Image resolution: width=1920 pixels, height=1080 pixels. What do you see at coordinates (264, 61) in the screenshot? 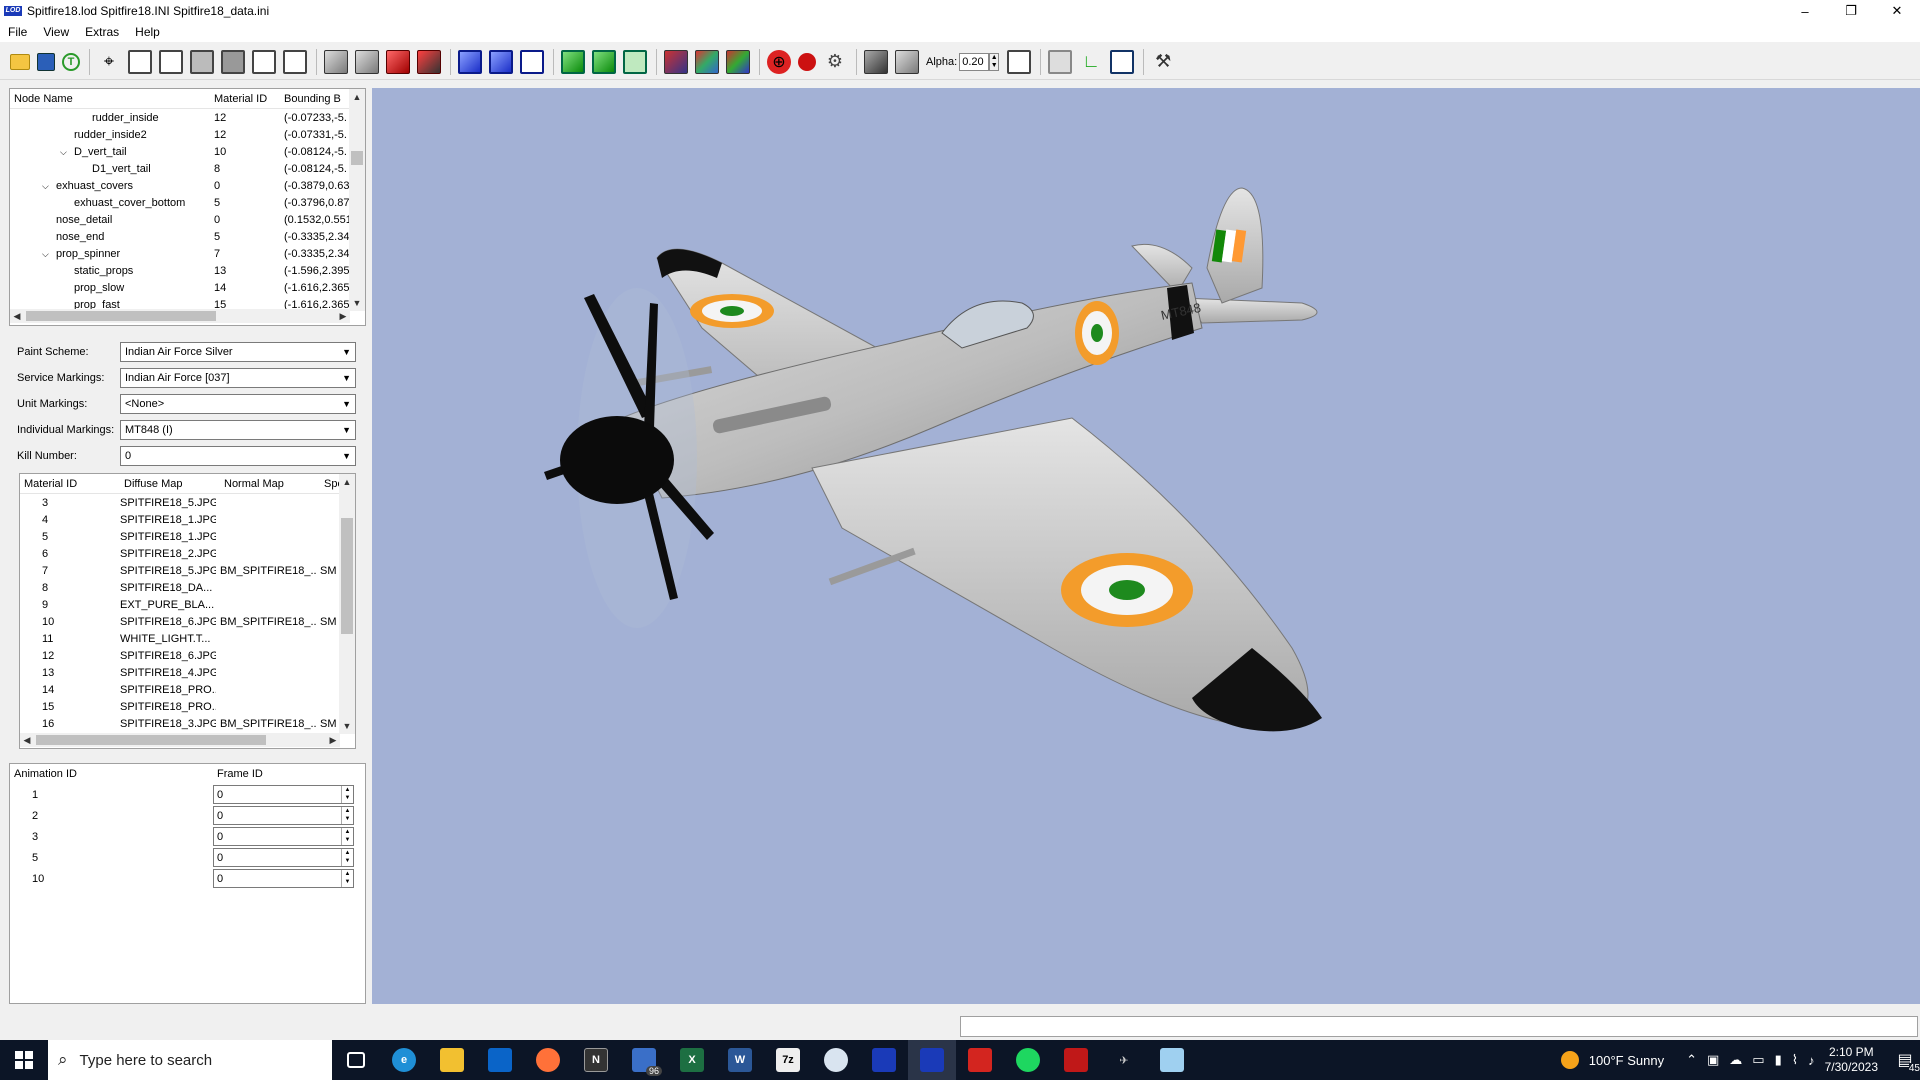
I see `view-top-icon` at bounding box center [264, 61].